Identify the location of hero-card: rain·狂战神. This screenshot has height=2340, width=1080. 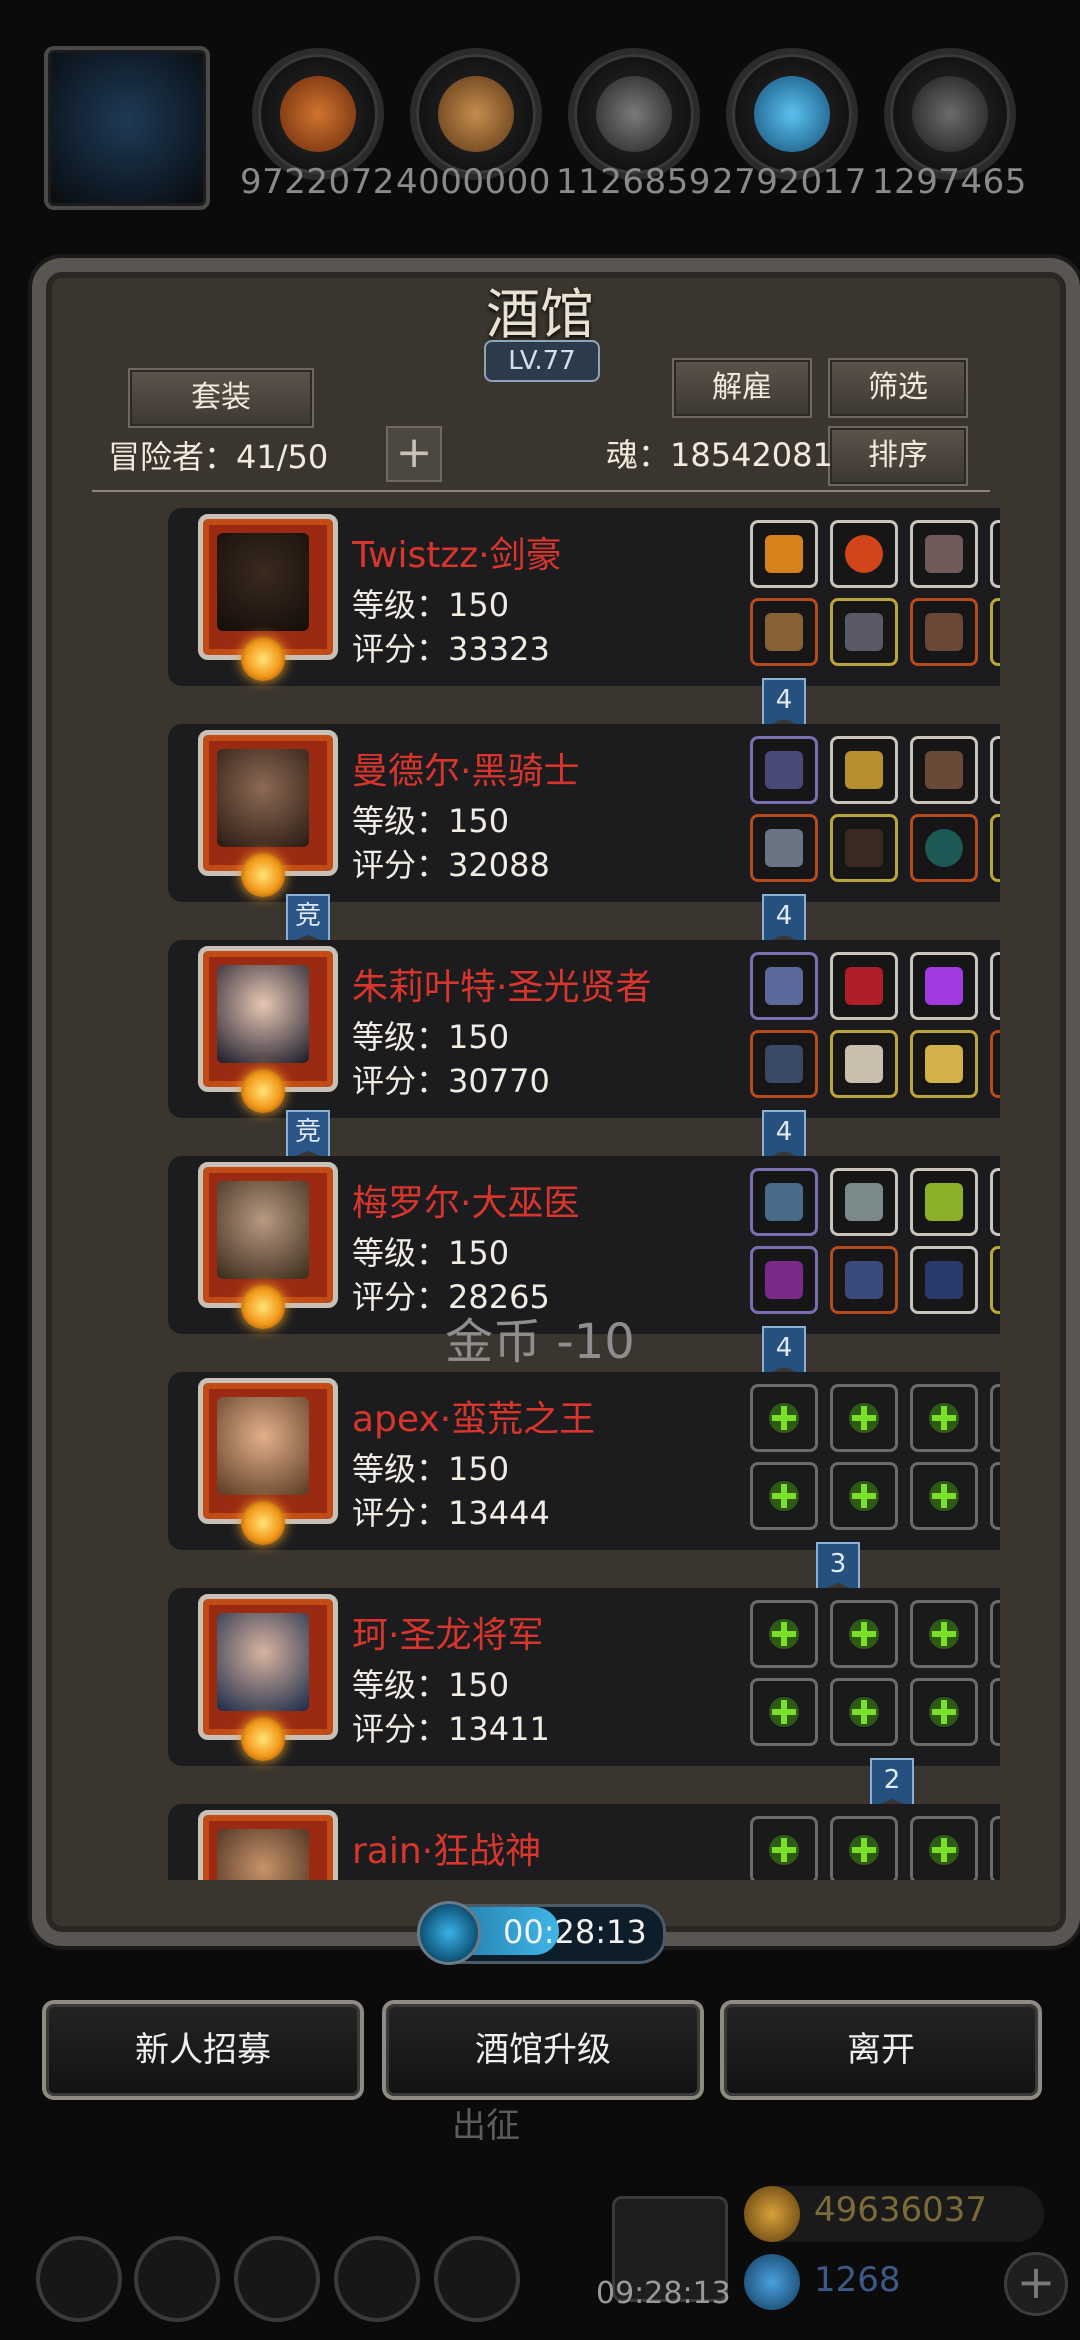
(584, 1842).